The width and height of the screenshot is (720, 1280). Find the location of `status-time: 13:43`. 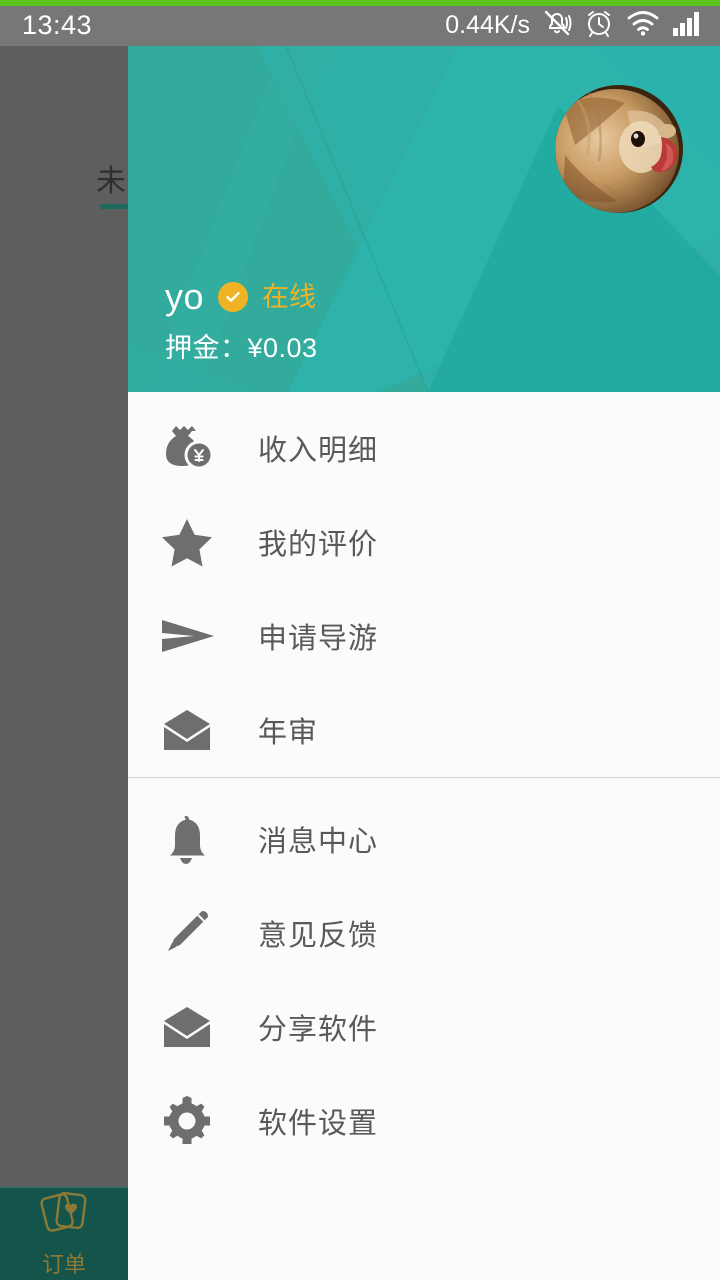

status-time: 13:43 is located at coordinates (57, 24).